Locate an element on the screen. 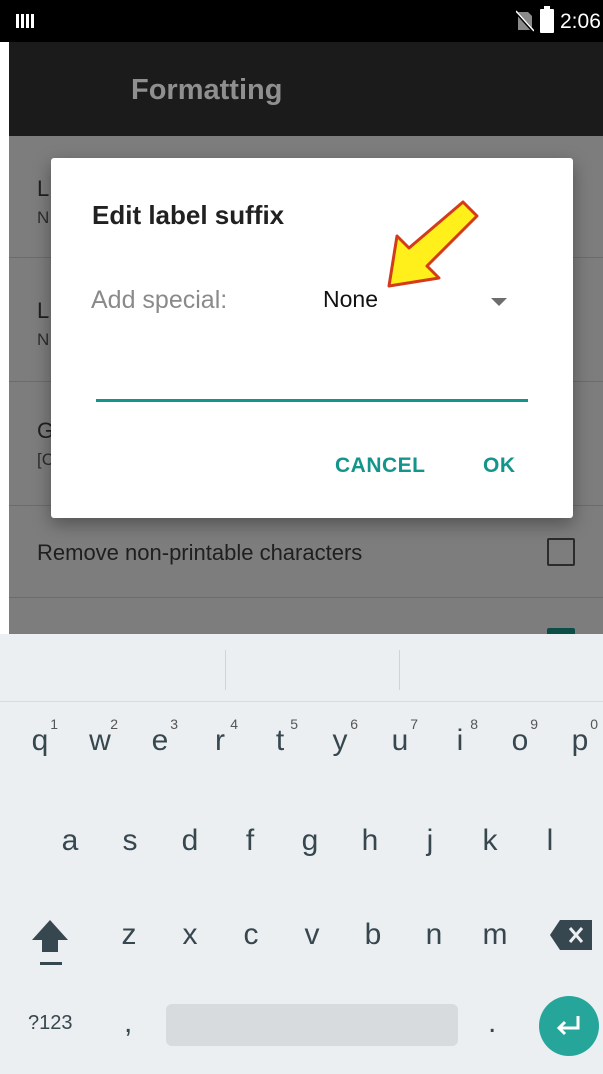  shift-icon is located at coordinates (50, 942).